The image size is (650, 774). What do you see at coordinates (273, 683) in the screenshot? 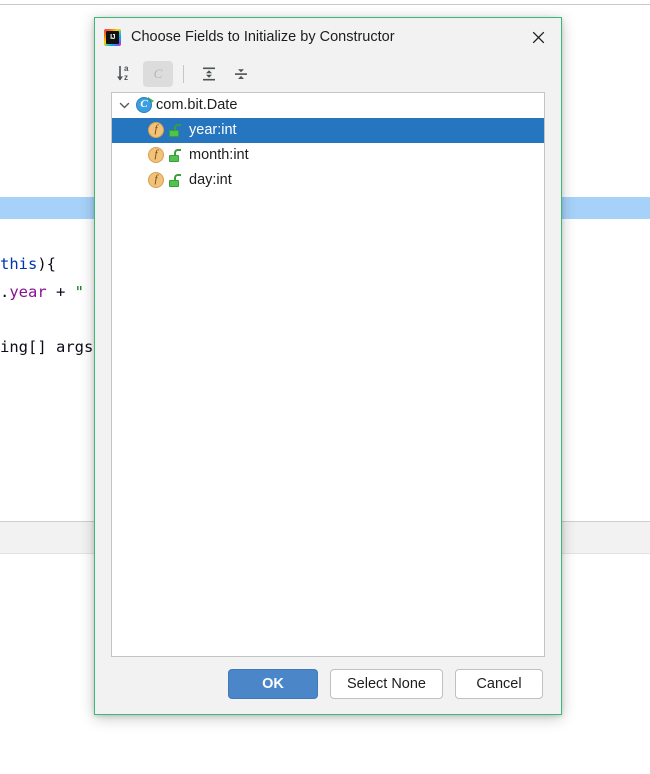
I see `ok-button: OK` at bounding box center [273, 683].